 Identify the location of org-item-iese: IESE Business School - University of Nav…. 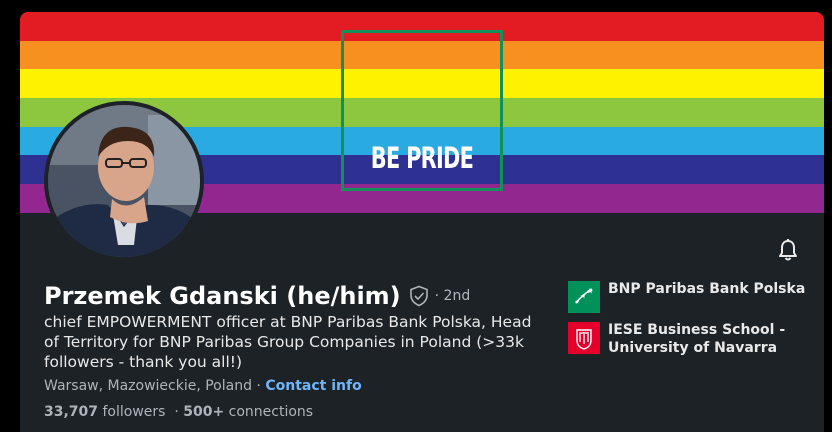
(688, 339).